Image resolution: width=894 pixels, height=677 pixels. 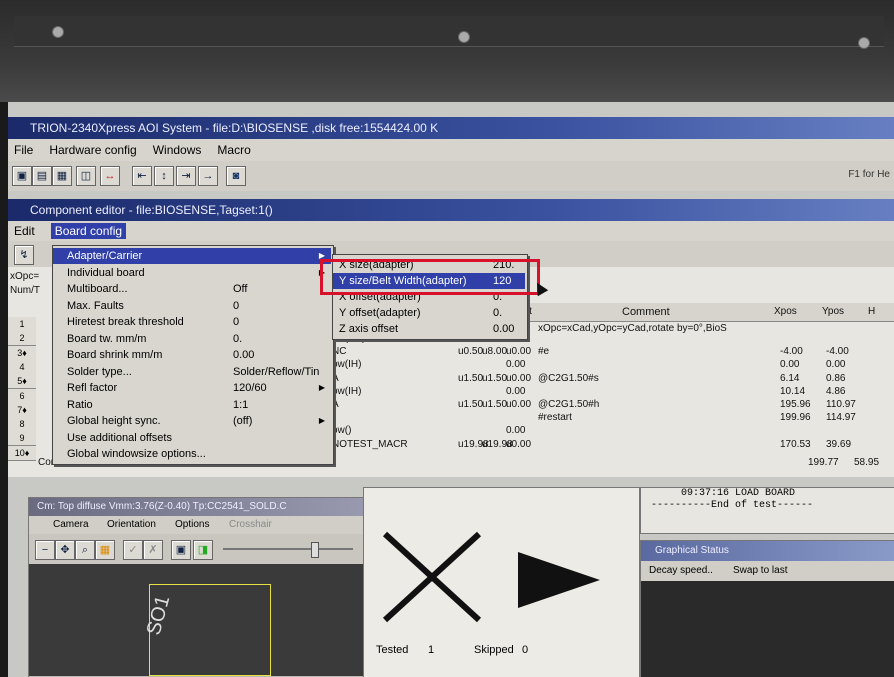 I want to click on log-line-2: ----------End of test------, so click(x=732, y=505).